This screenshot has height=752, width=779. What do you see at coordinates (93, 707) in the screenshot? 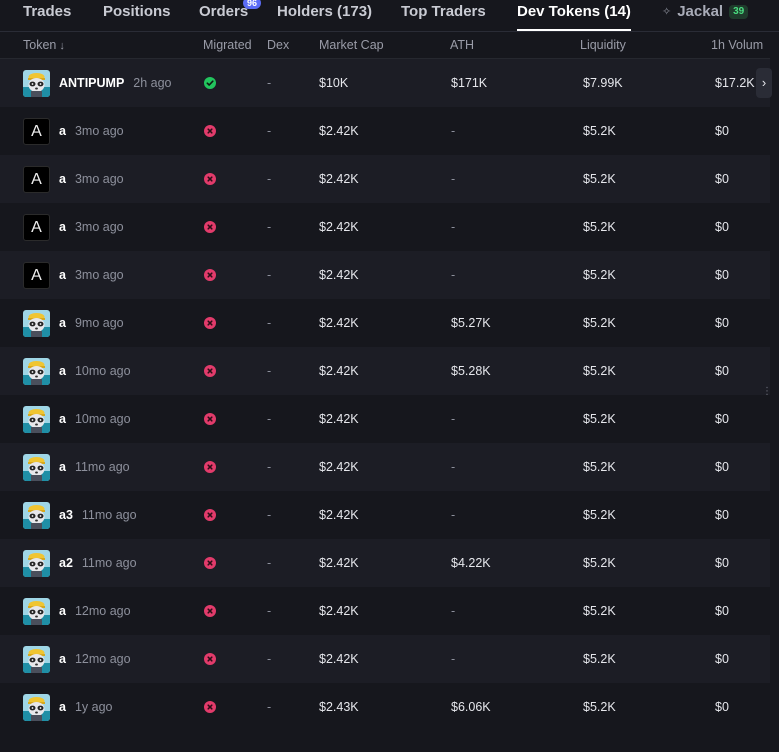
I see `token-age: 1y ago` at bounding box center [93, 707].